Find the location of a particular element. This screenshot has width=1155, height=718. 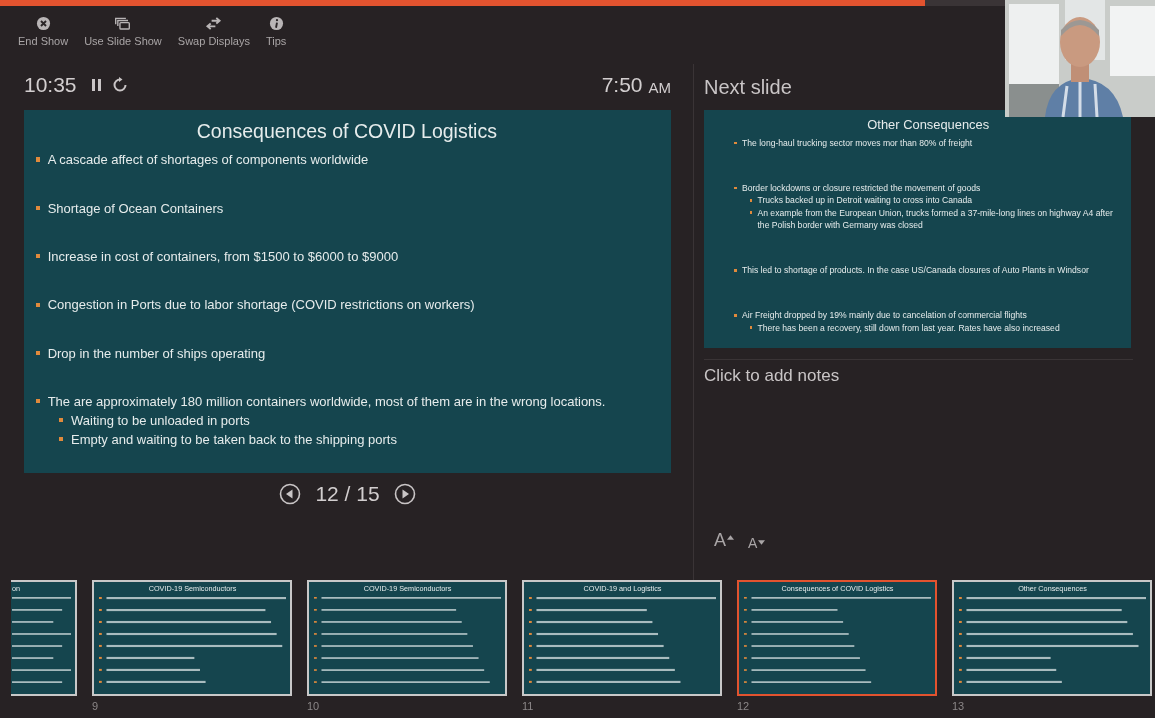

bullet-text: Congestion in Ports due to labor shortage (COVID restrictions on workers) is located at coordinates (261, 305).